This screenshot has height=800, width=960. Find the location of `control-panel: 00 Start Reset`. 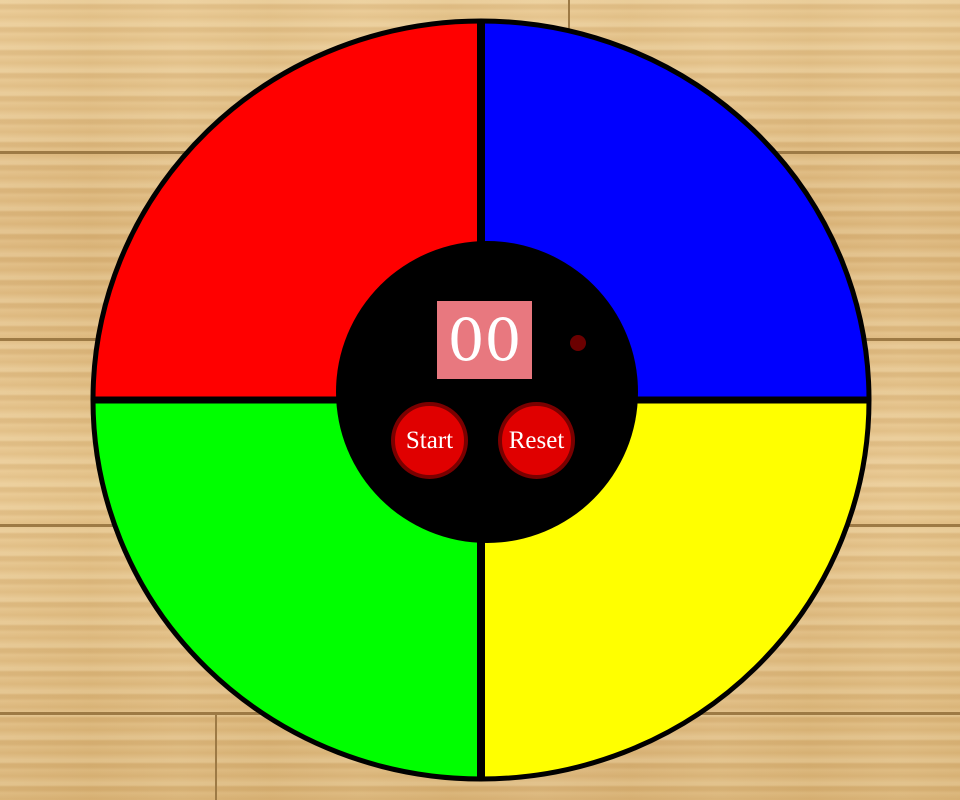

control-panel: 00 Start Reset is located at coordinates (487, 392).